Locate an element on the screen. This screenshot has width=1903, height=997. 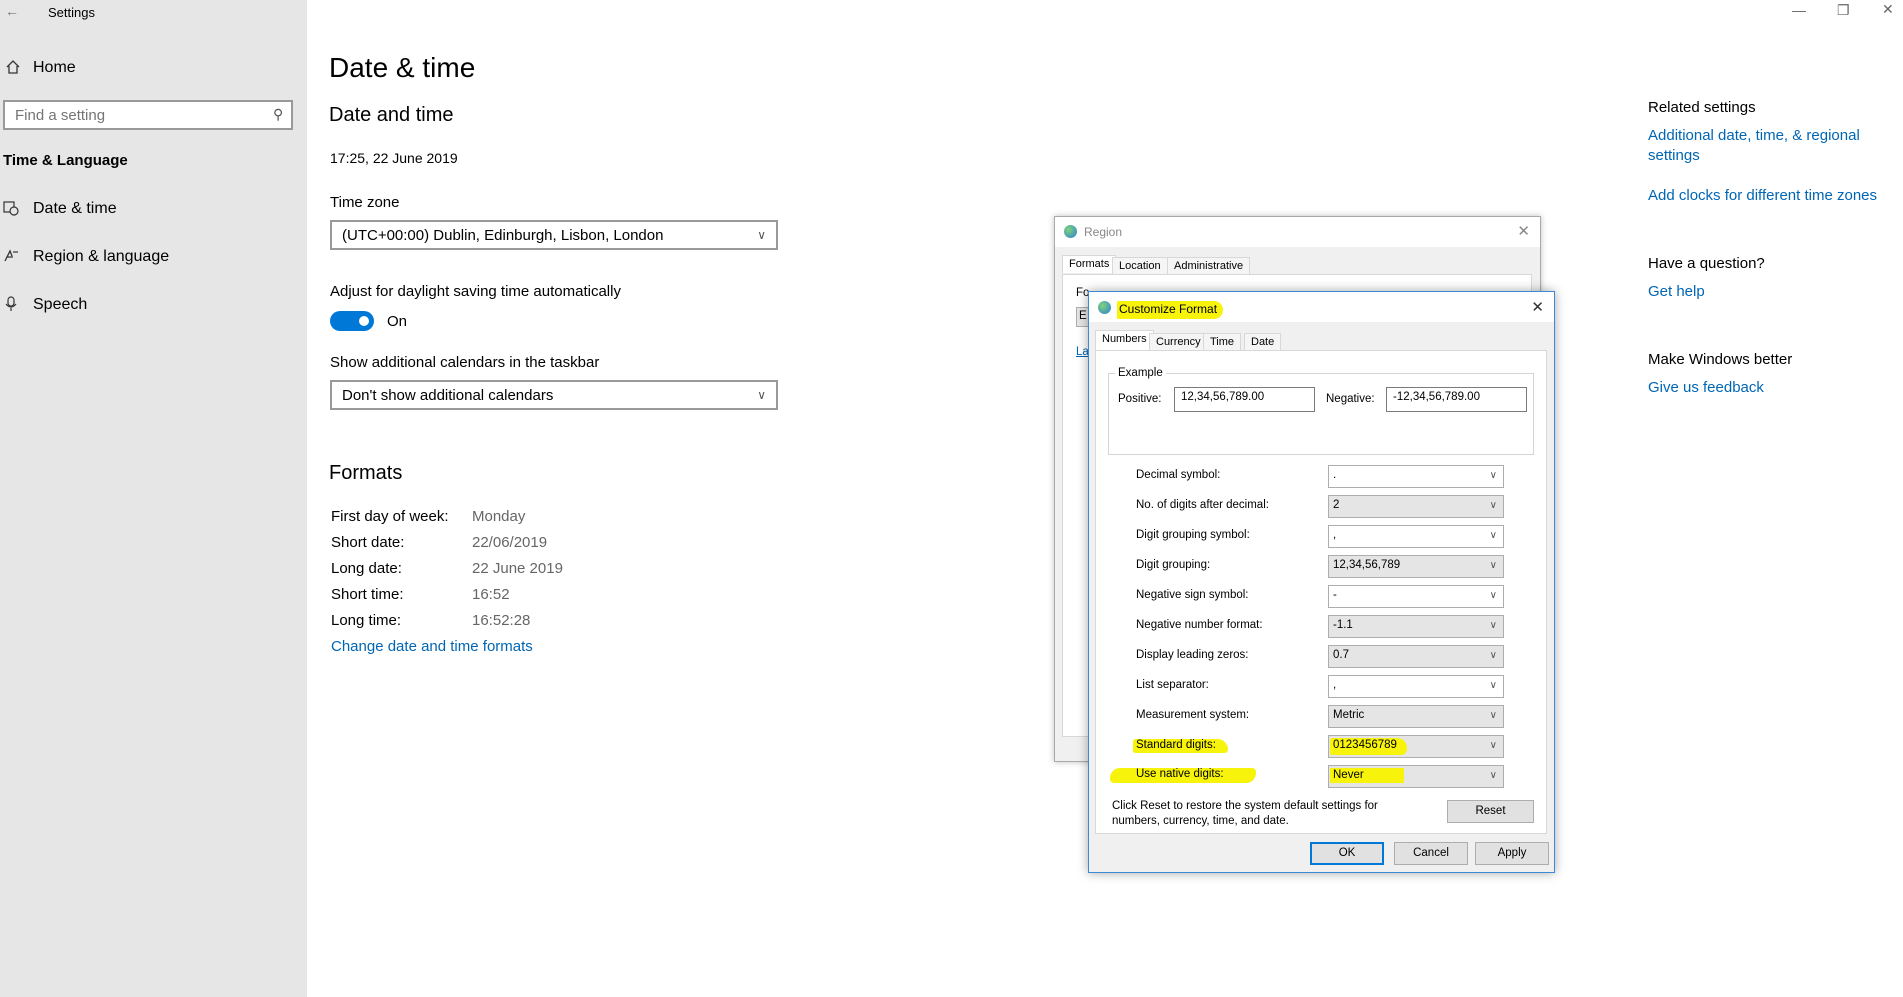
format-label: Short time: is located at coordinates (367, 594).